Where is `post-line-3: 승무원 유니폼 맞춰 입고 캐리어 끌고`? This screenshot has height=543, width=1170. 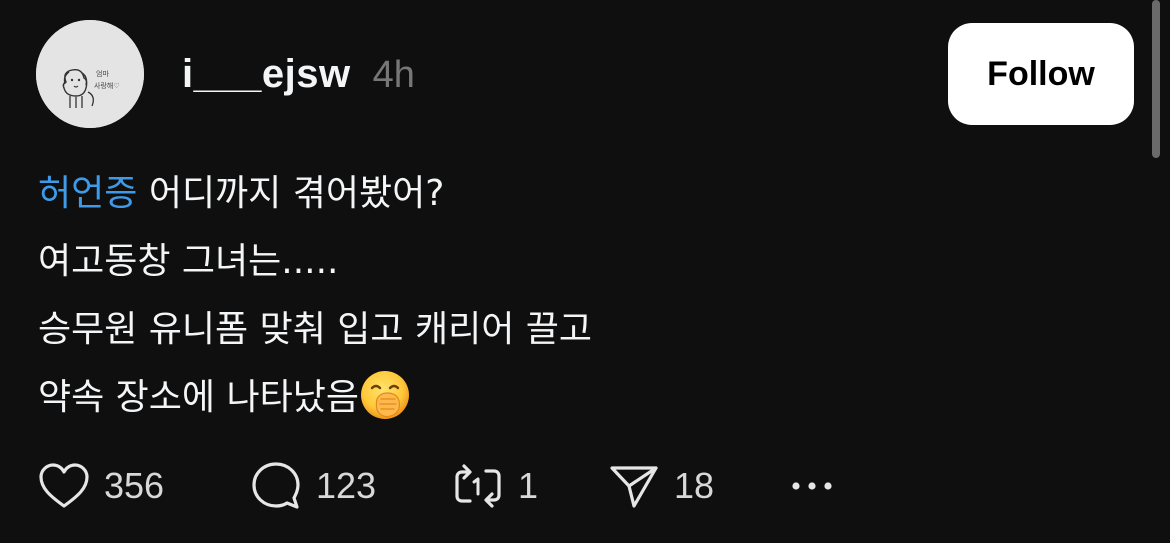
post-line-3: 승무원 유니폼 맞춰 입고 캐리어 끌고 is located at coordinates (315, 329).